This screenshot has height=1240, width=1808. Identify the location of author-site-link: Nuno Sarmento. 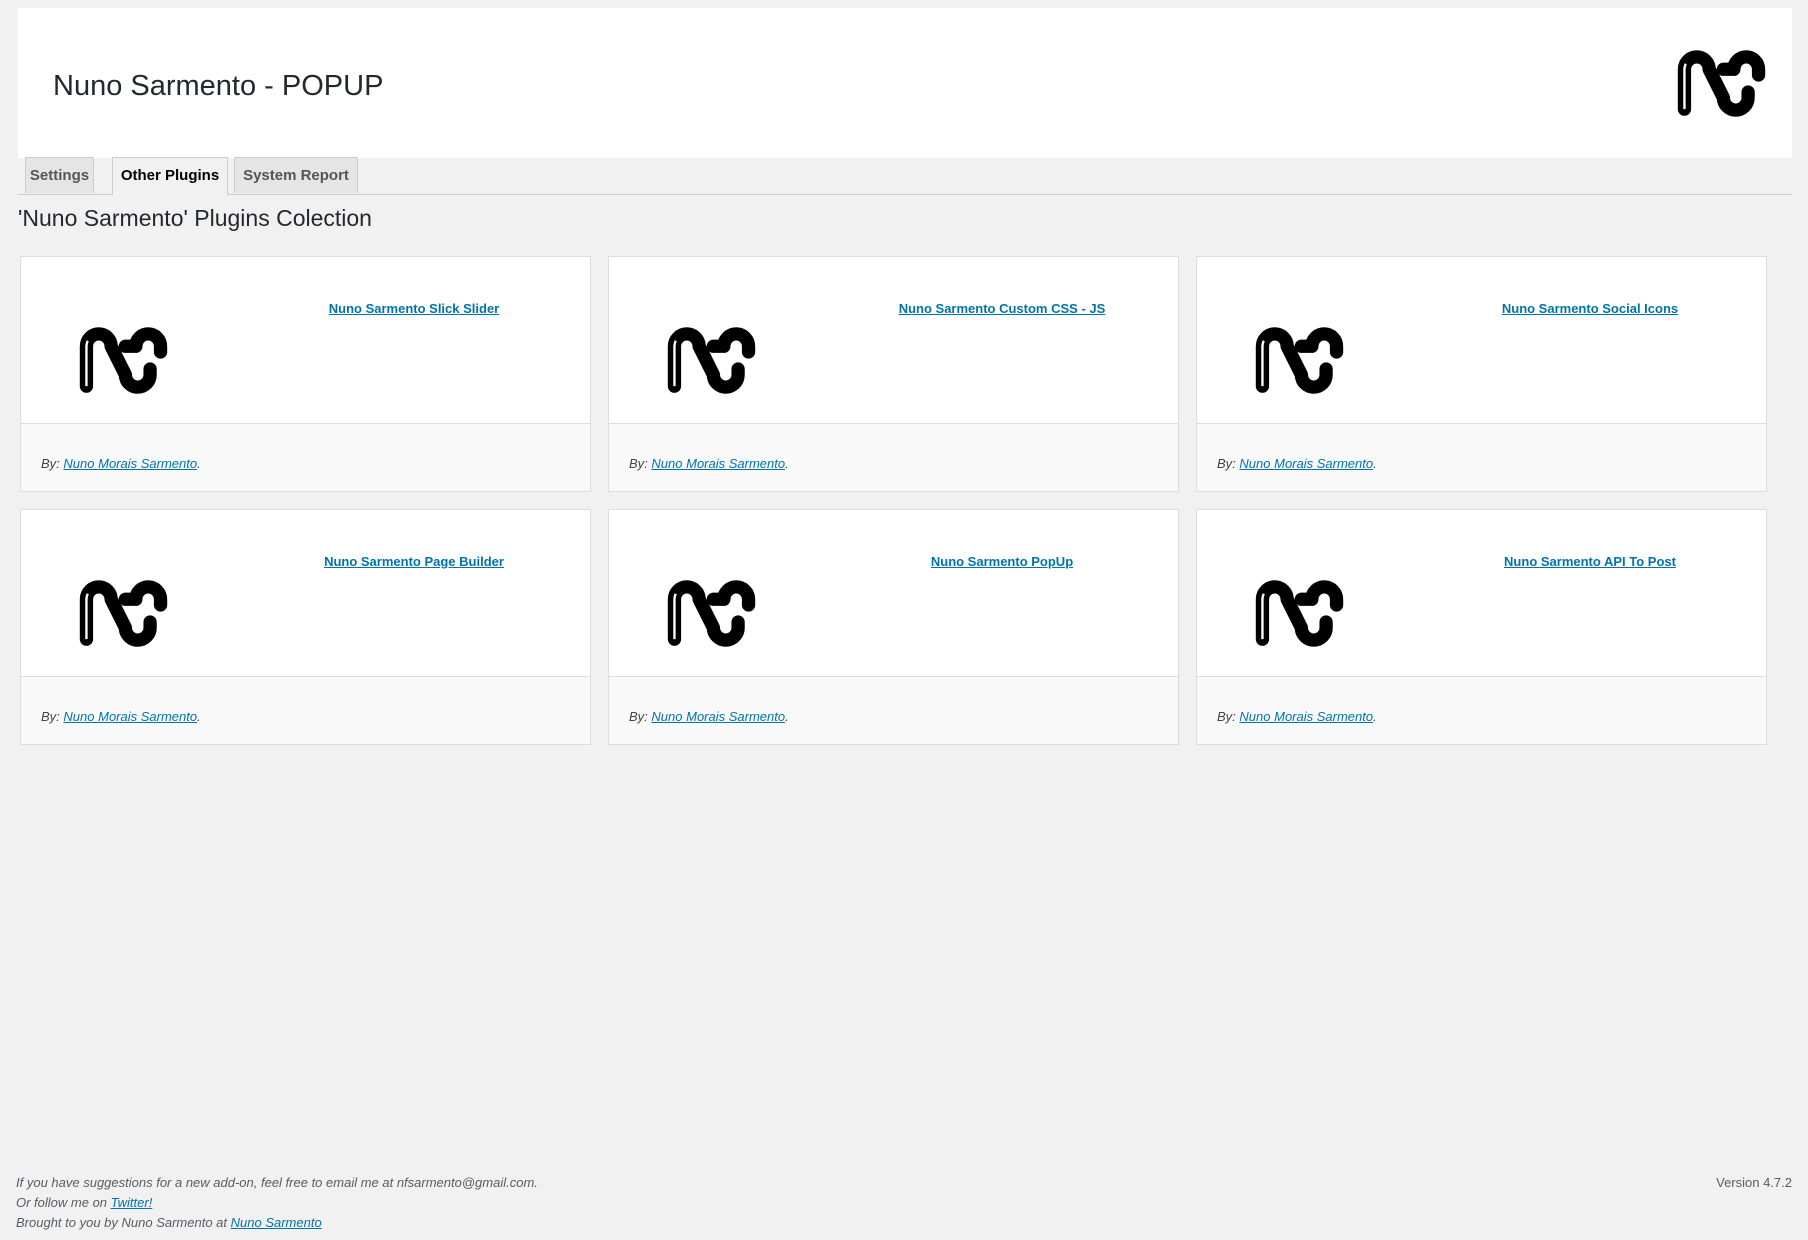
(276, 1222).